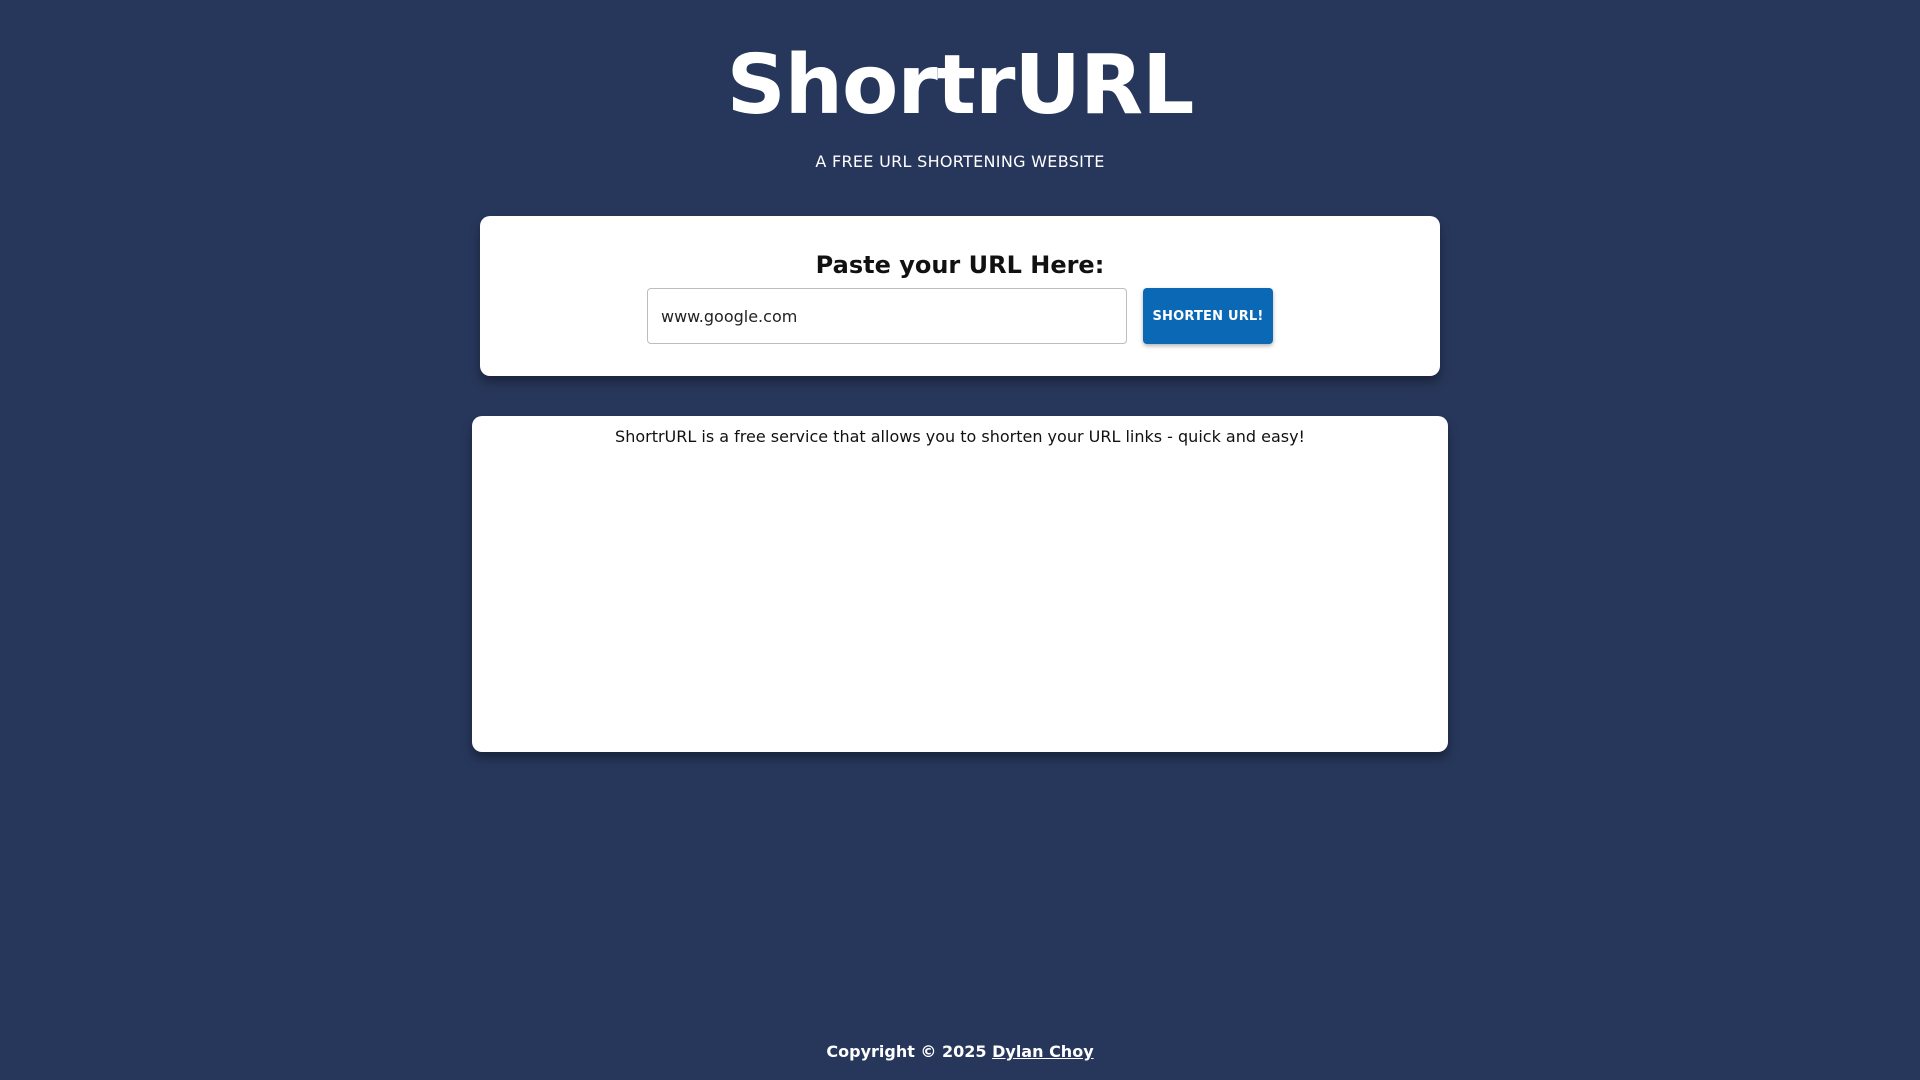 Image resolution: width=1920 pixels, height=1080 pixels. I want to click on site-header: ShortrURL A FREE URL SHORTENING WEBSITE, so click(960, 104).